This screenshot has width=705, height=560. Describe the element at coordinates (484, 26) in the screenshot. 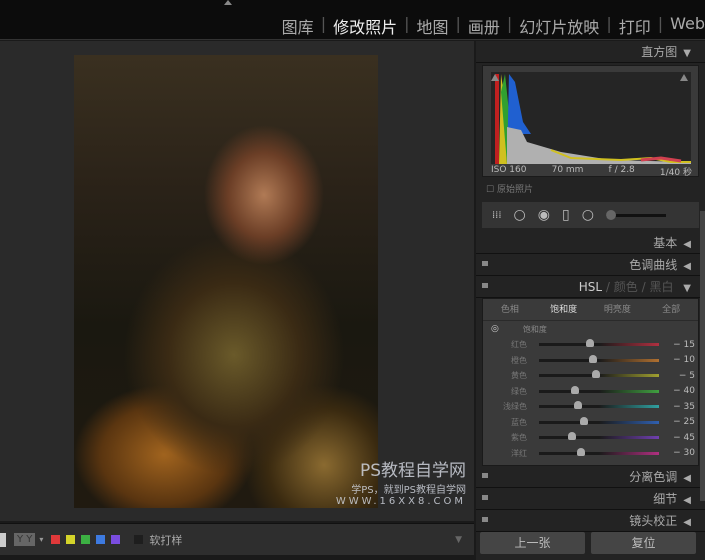

I see `nav-item: 画册` at that location.